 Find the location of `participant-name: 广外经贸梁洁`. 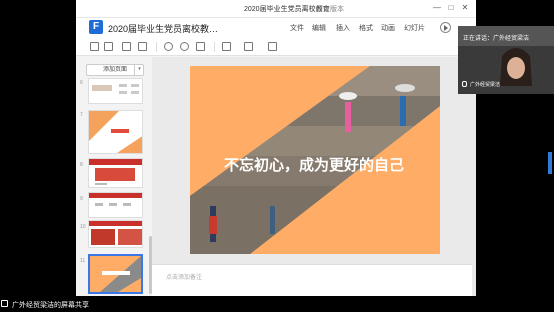

participant-name: 广外经贸梁洁 is located at coordinates (485, 85).